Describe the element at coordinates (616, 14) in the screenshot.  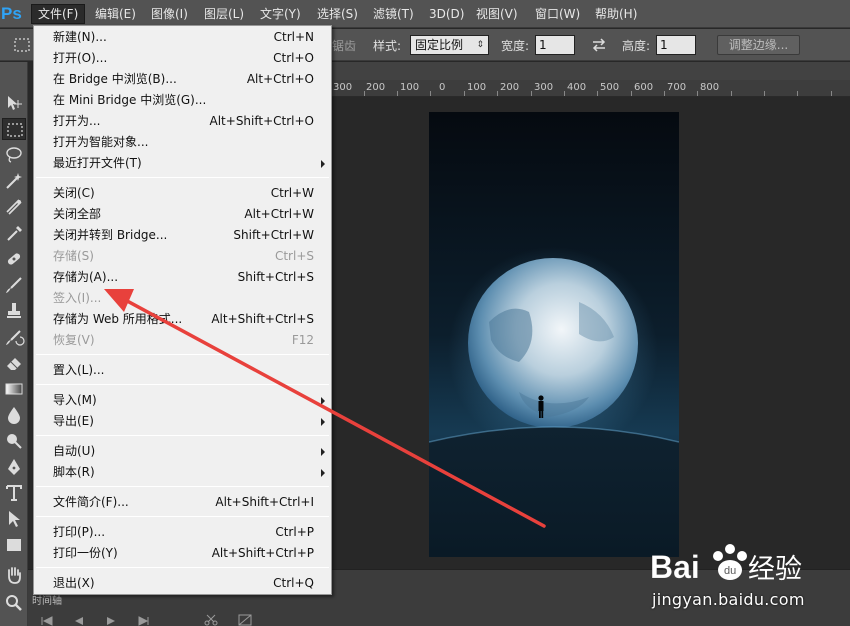
I see `menu-help: 帮助(H)` at that location.